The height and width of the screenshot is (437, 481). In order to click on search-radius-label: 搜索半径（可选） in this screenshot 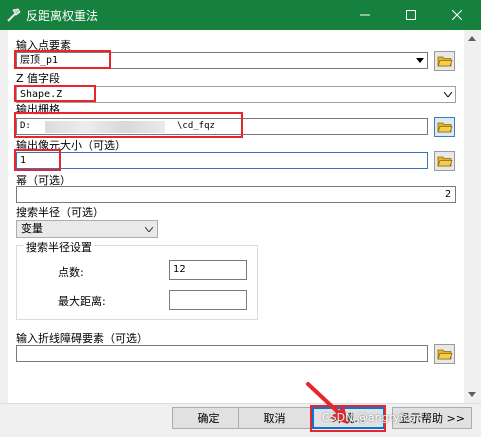, I will do `click(60, 212)`.